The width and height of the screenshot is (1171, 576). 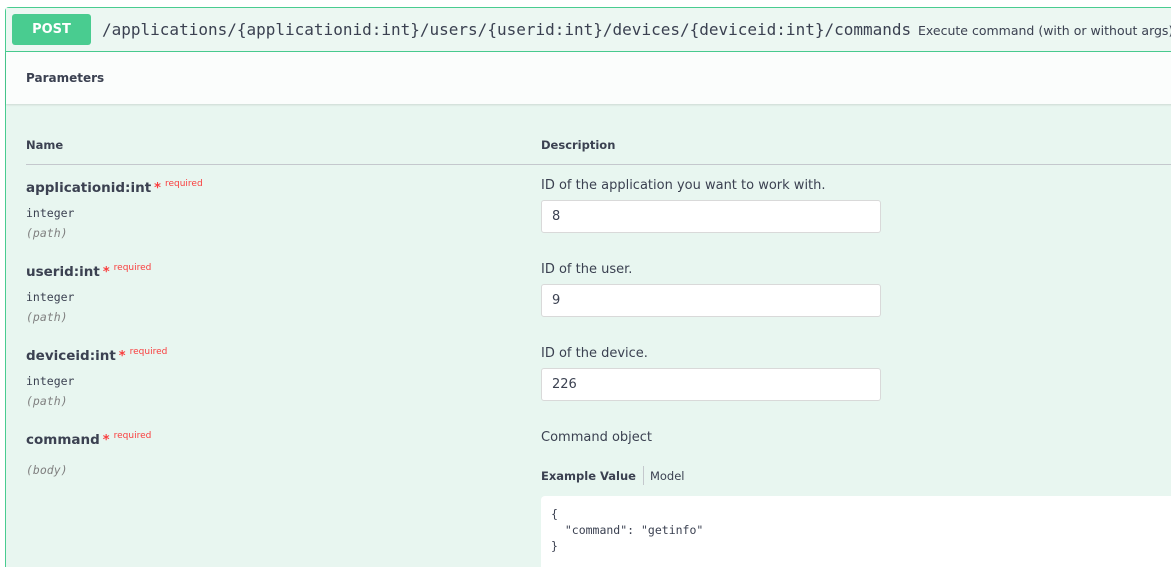 What do you see at coordinates (47, 401) in the screenshot?
I see `param-in-deviceid: (path)` at bounding box center [47, 401].